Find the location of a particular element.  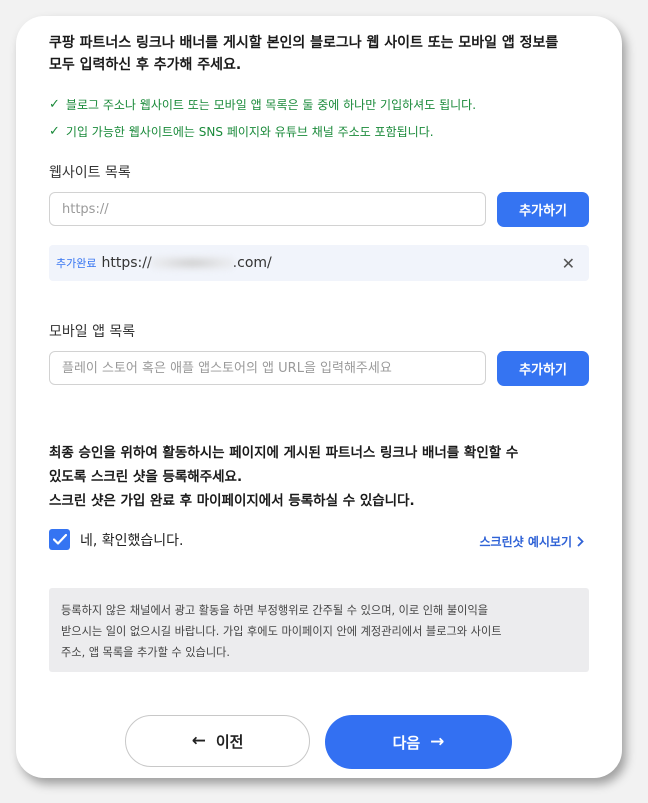

notice-line-2: 있도록 스크린 샷을 등록해주세요. is located at coordinates (146, 477).